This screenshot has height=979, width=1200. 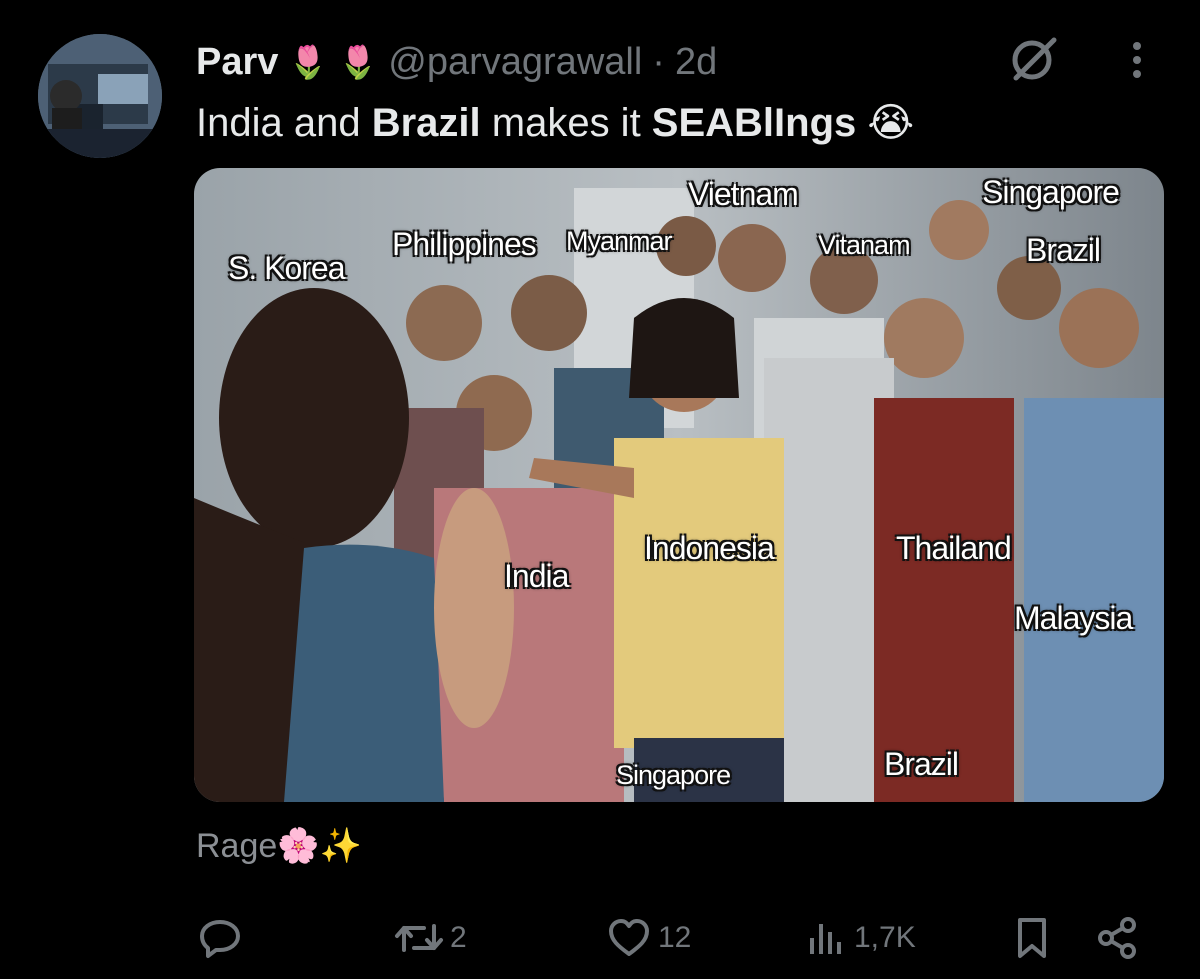 I want to click on bookmark-icon, so click(x=1032, y=938).